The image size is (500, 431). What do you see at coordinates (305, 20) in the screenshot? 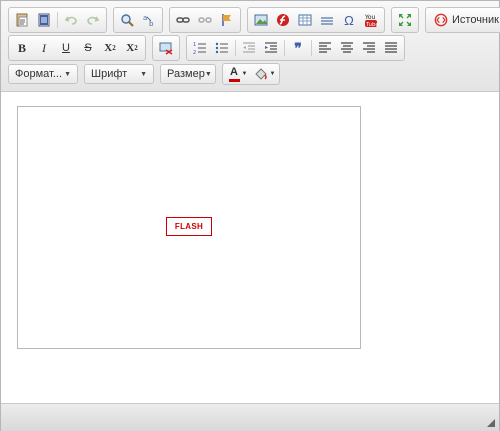
I see `table-icon` at bounding box center [305, 20].